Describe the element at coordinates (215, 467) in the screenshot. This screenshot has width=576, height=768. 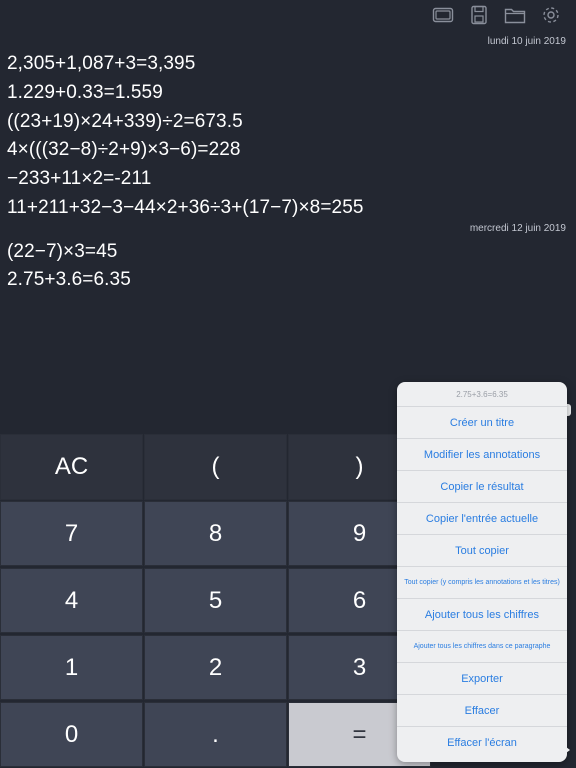
I see `open-paren-key: (` at that location.